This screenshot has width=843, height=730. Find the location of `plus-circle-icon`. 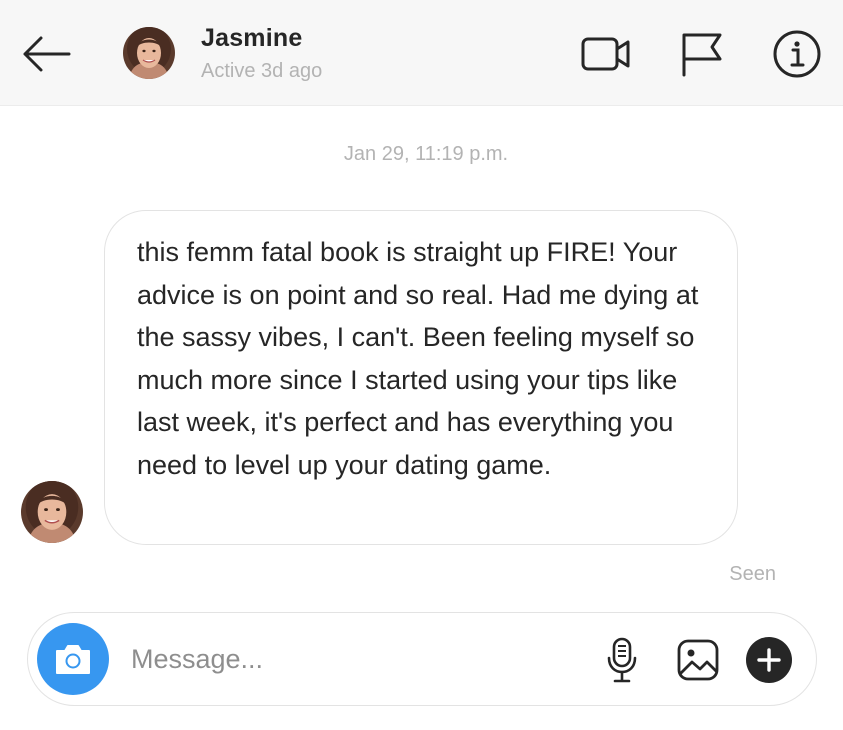

plus-circle-icon is located at coordinates (769, 660).